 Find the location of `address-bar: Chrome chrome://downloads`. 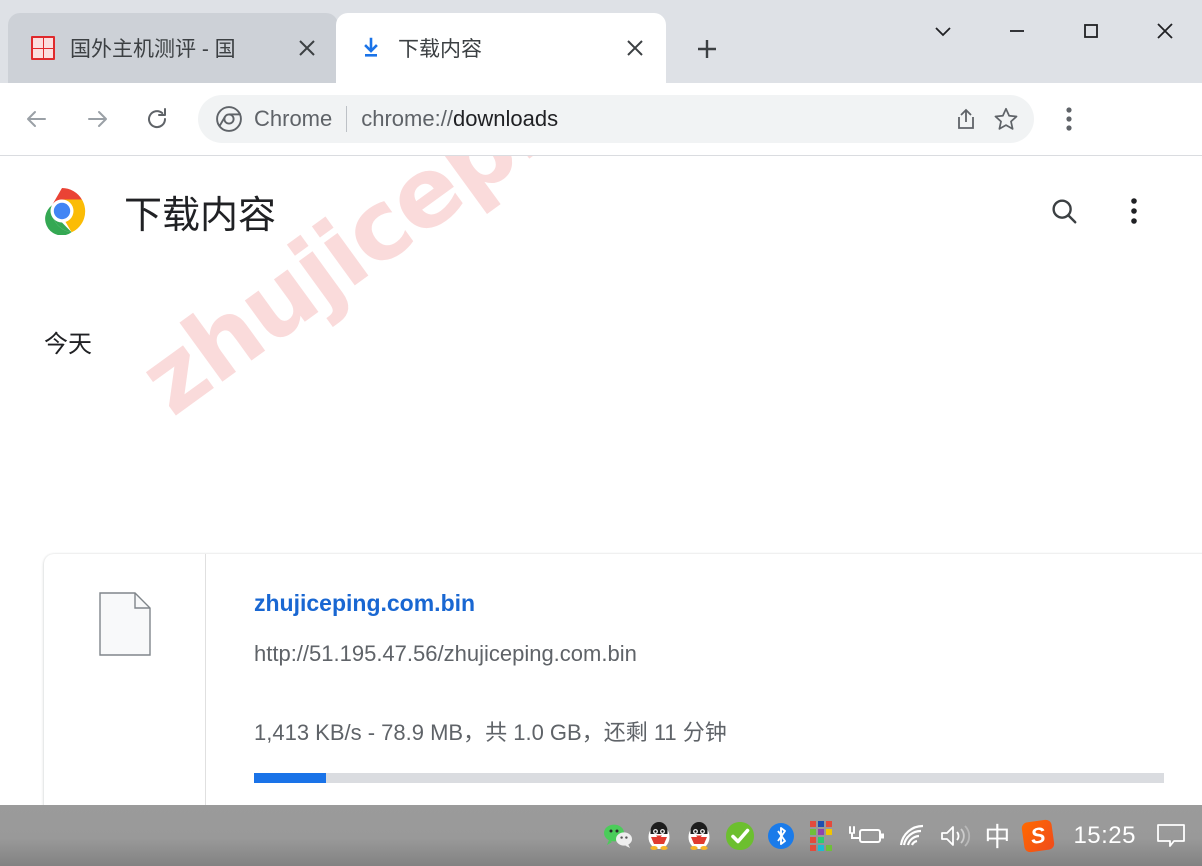

address-bar: Chrome chrome://downloads is located at coordinates (616, 119).